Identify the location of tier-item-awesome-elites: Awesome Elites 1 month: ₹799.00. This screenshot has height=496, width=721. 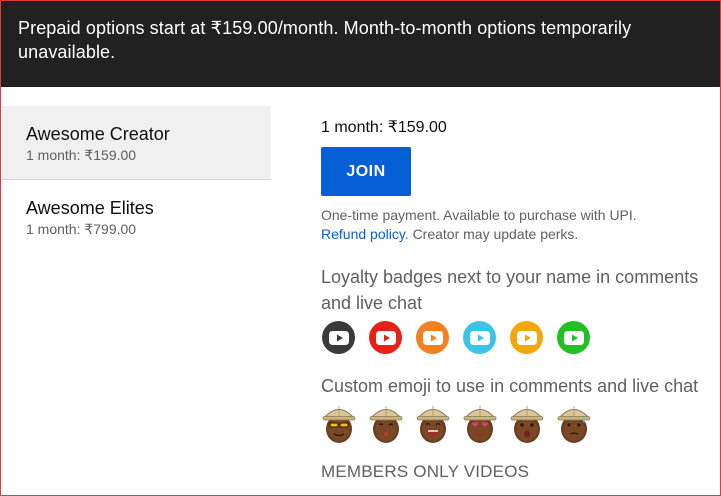
(136, 217).